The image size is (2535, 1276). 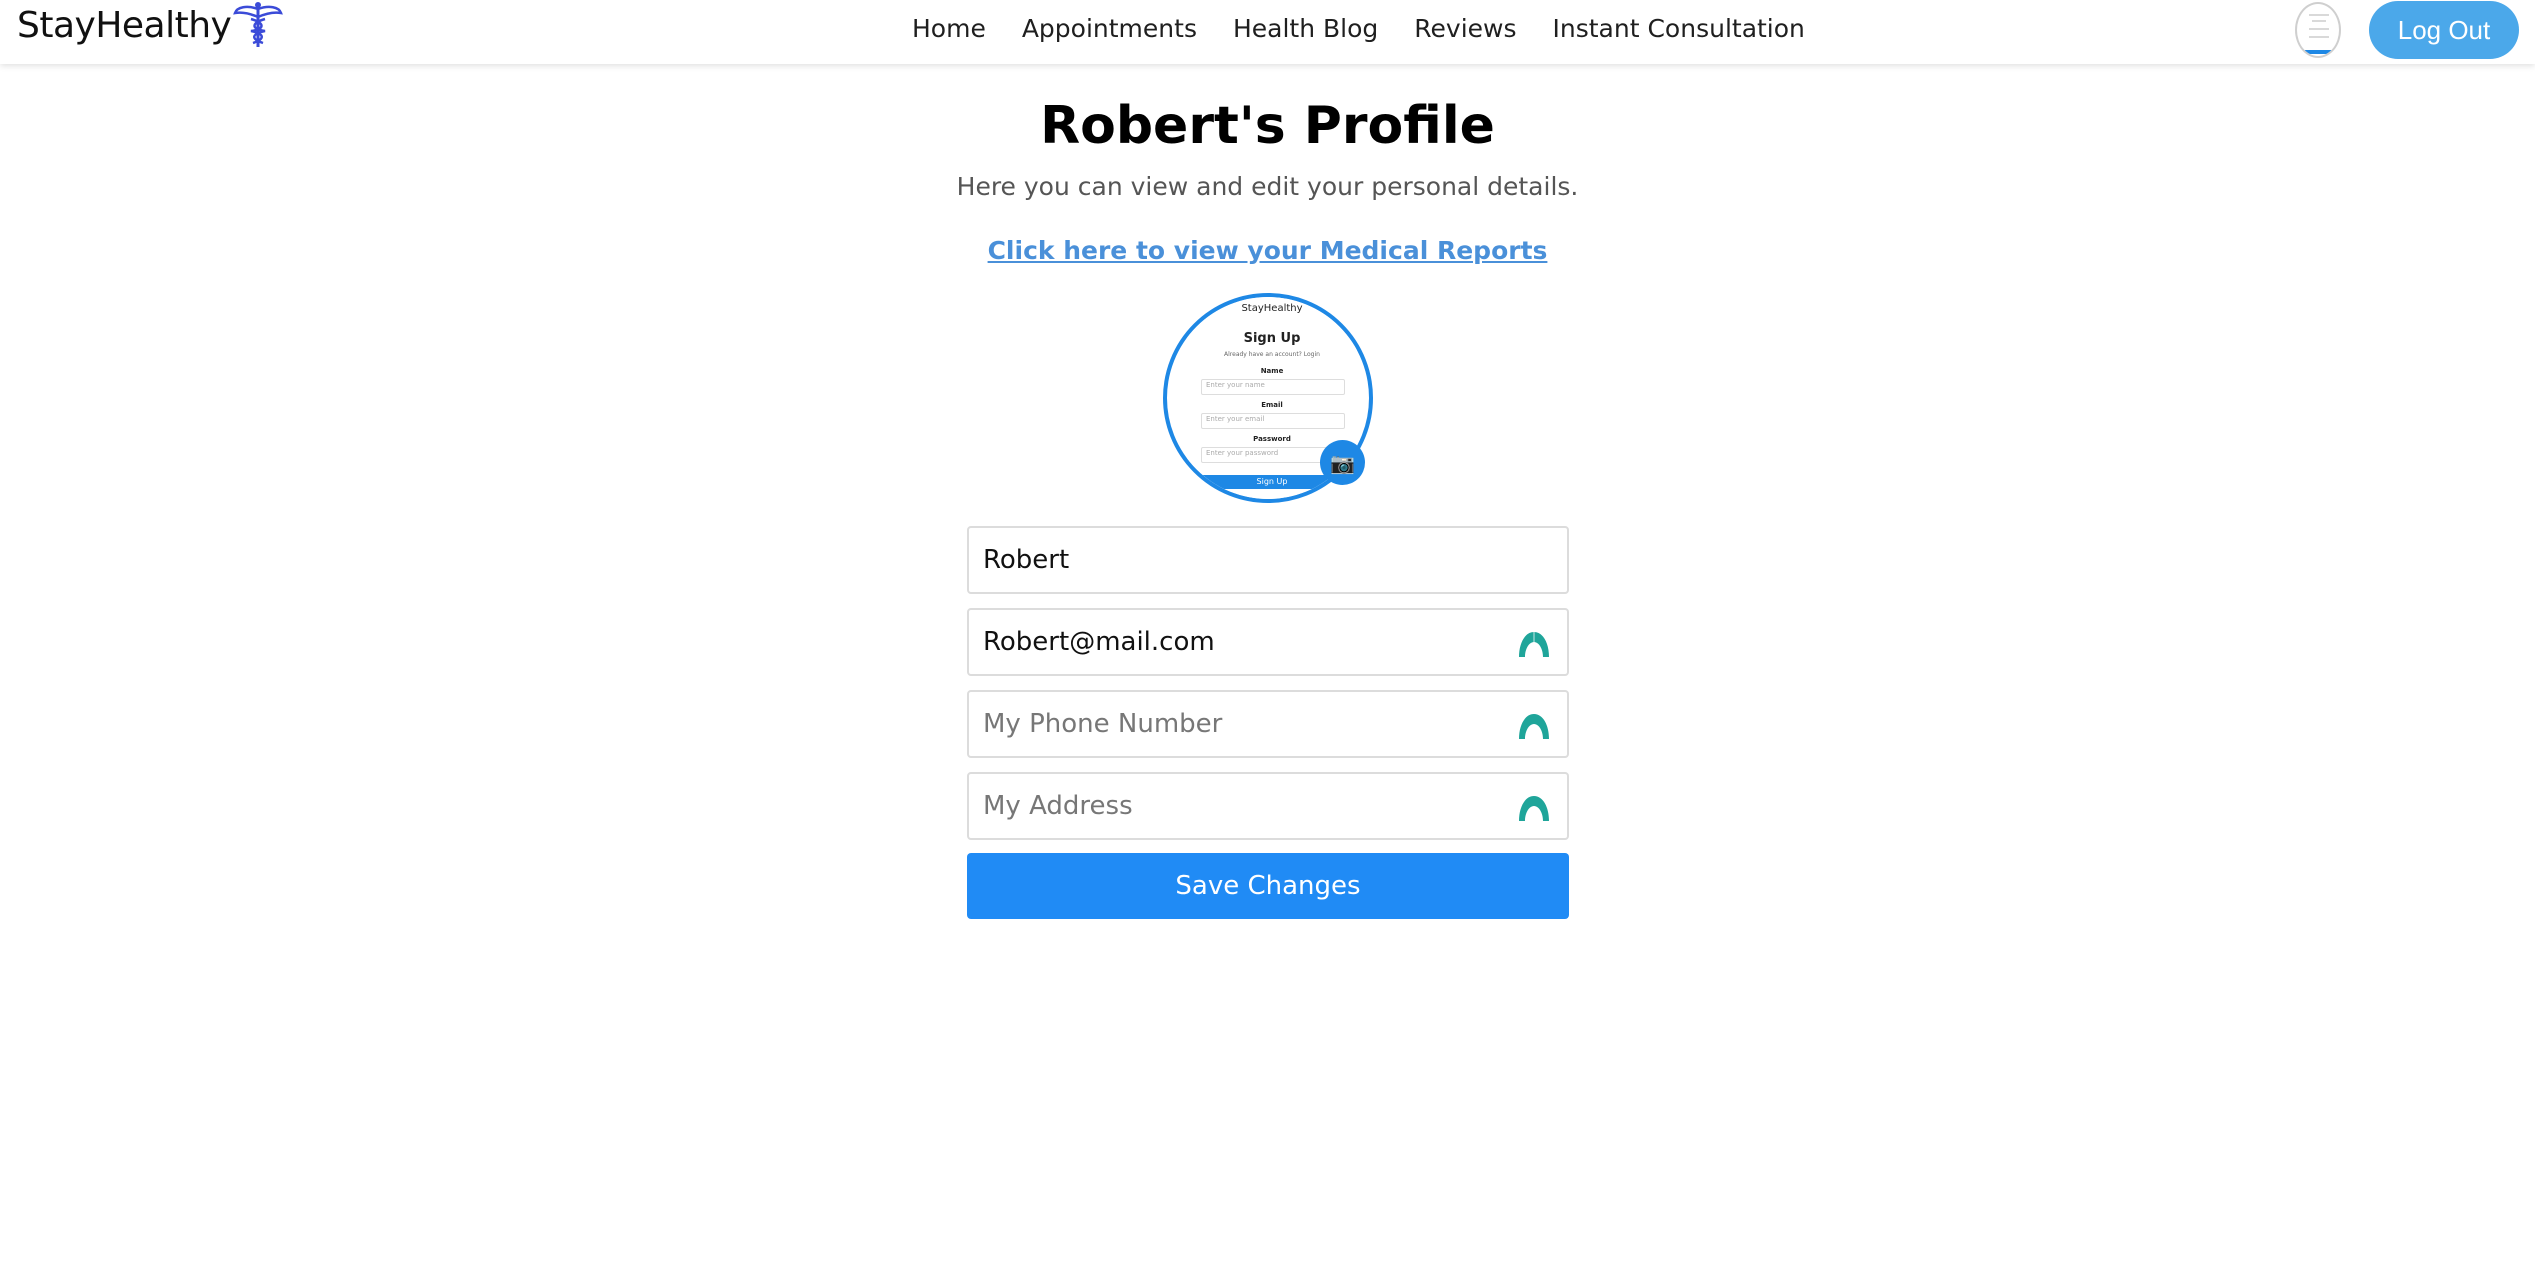 I want to click on user-avatar, so click(x=2318, y=30).